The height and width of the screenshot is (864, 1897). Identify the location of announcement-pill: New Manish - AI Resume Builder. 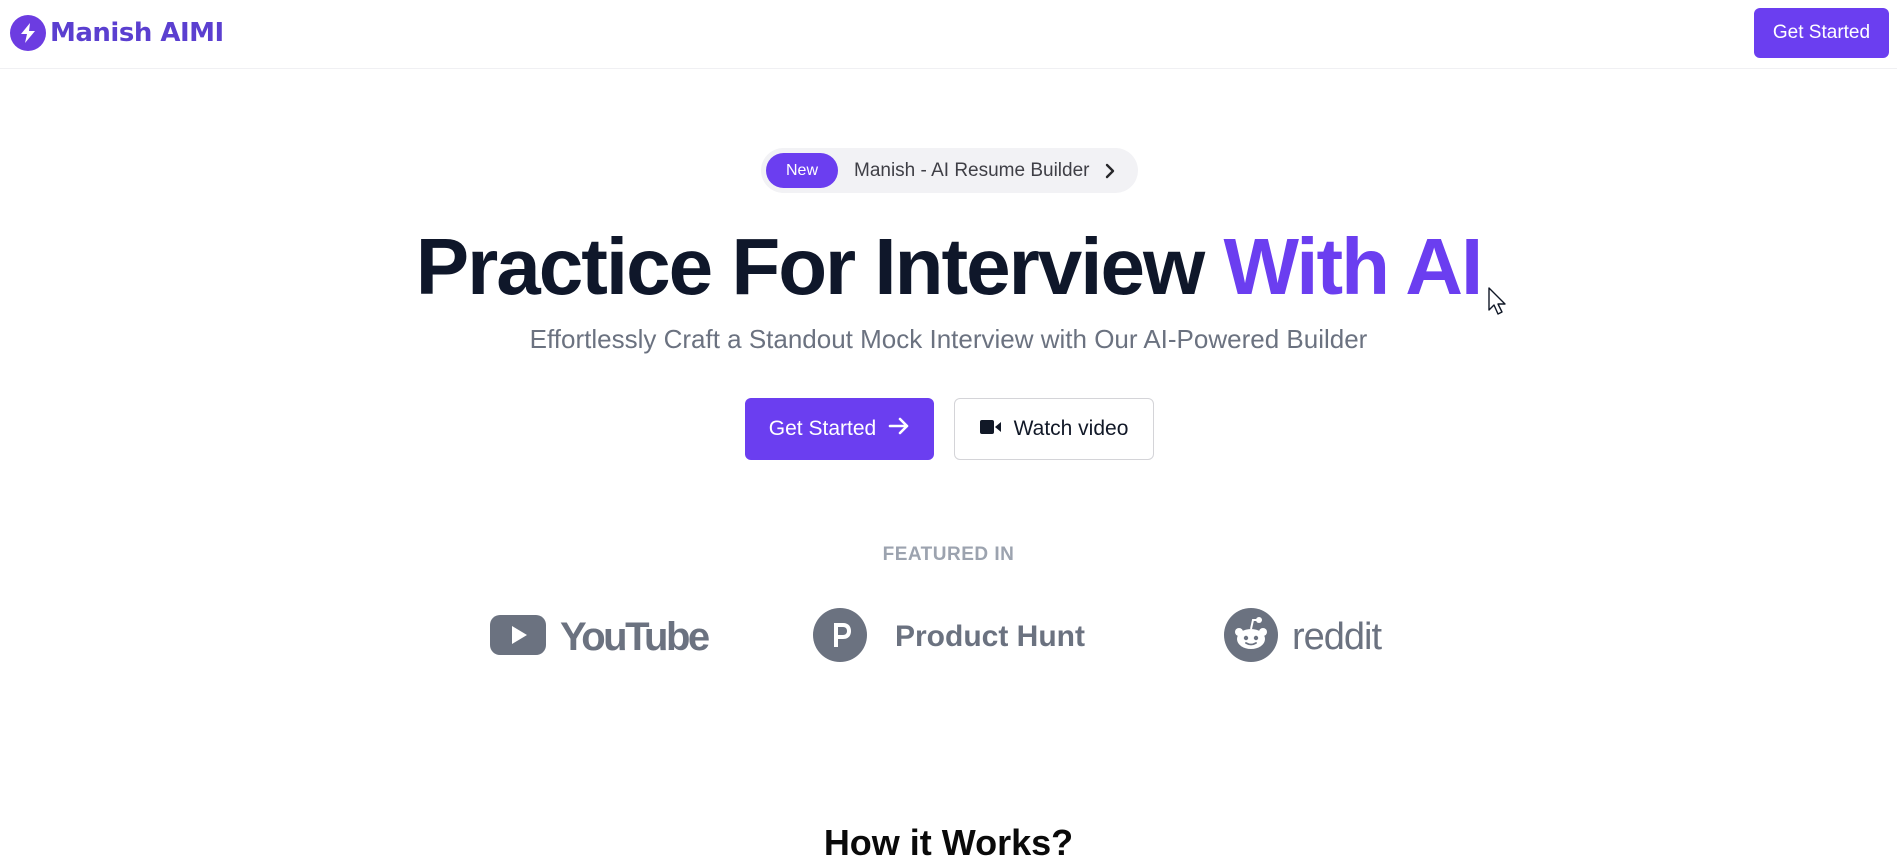
(949, 170).